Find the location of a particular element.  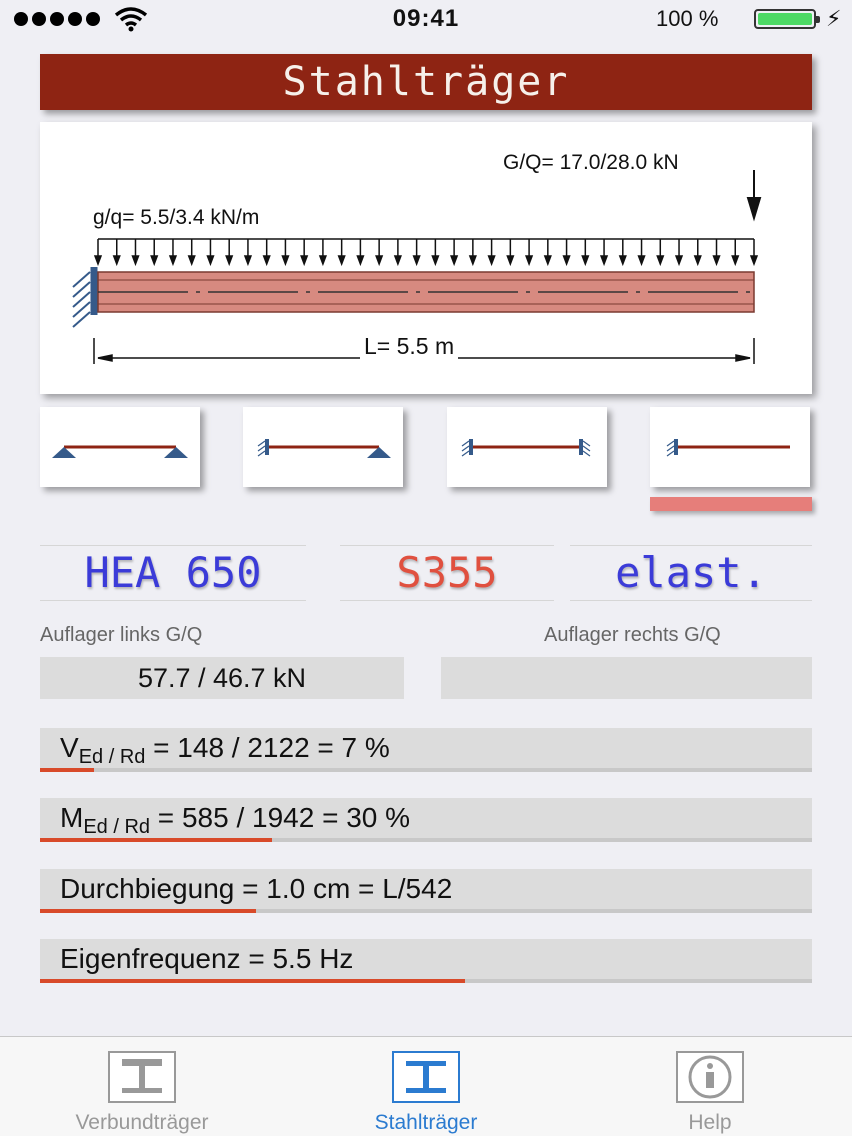

support-option-fixed-pinned is located at coordinates (323, 447).